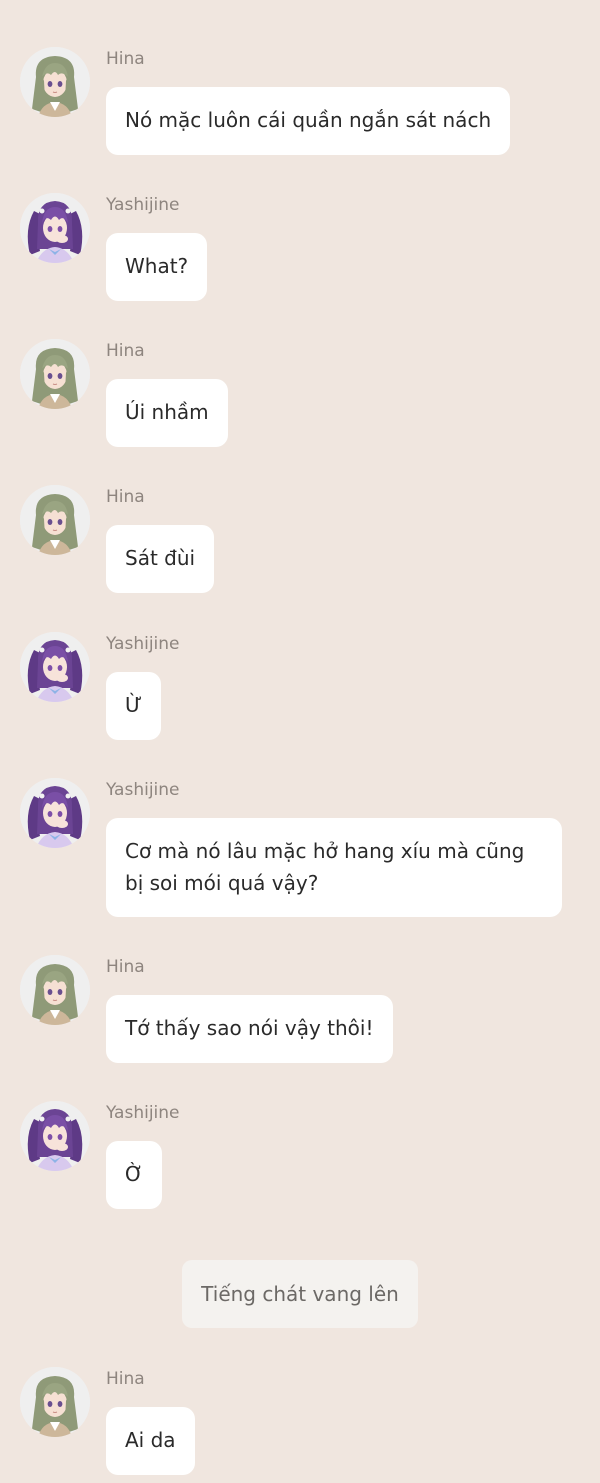 This screenshot has width=600, height=1483. What do you see at coordinates (134, 706) in the screenshot?
I see `message-bubble: Ừ` at bounding box center [134, 706].